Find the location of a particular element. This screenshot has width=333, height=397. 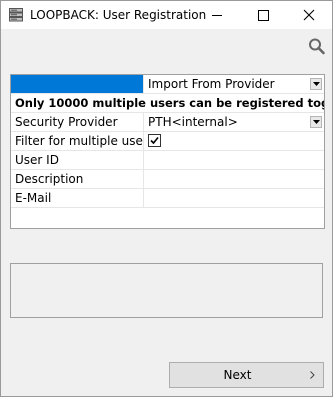

security-provider-dropdown: PTH<internal> is located at coordinates (234, 122).